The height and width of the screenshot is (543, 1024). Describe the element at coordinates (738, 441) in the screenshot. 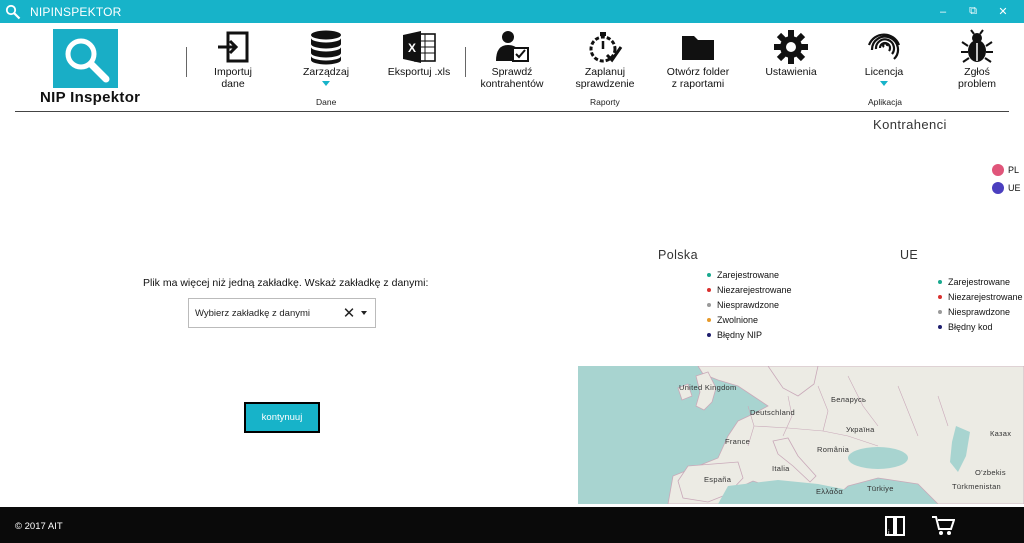

I see `map-label: France` at that location.